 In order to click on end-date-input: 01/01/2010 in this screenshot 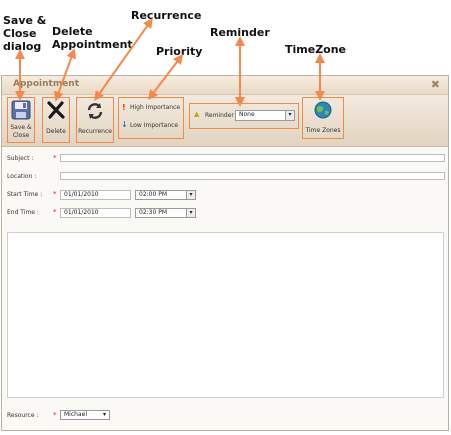, I will do `click(95, 213)`.